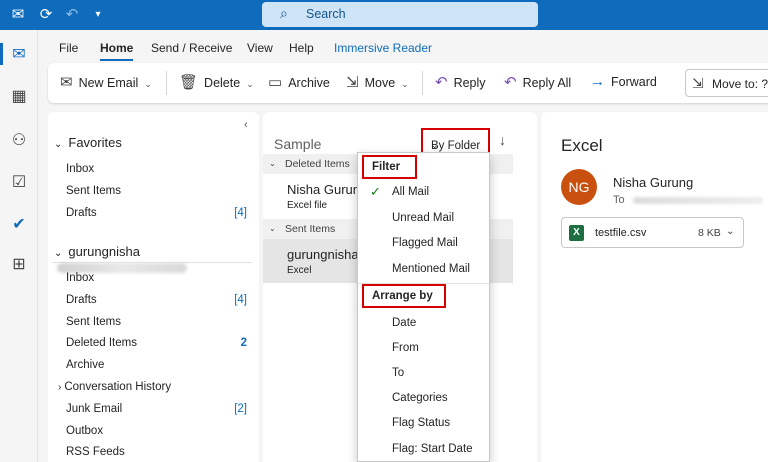 Image resolution: width=768 pixels, height=462 pixels. What do you see at coordinates (81, 300) in the screenshot?
I see `folder-drafts: Drafts` at bounding box center [81, 300].